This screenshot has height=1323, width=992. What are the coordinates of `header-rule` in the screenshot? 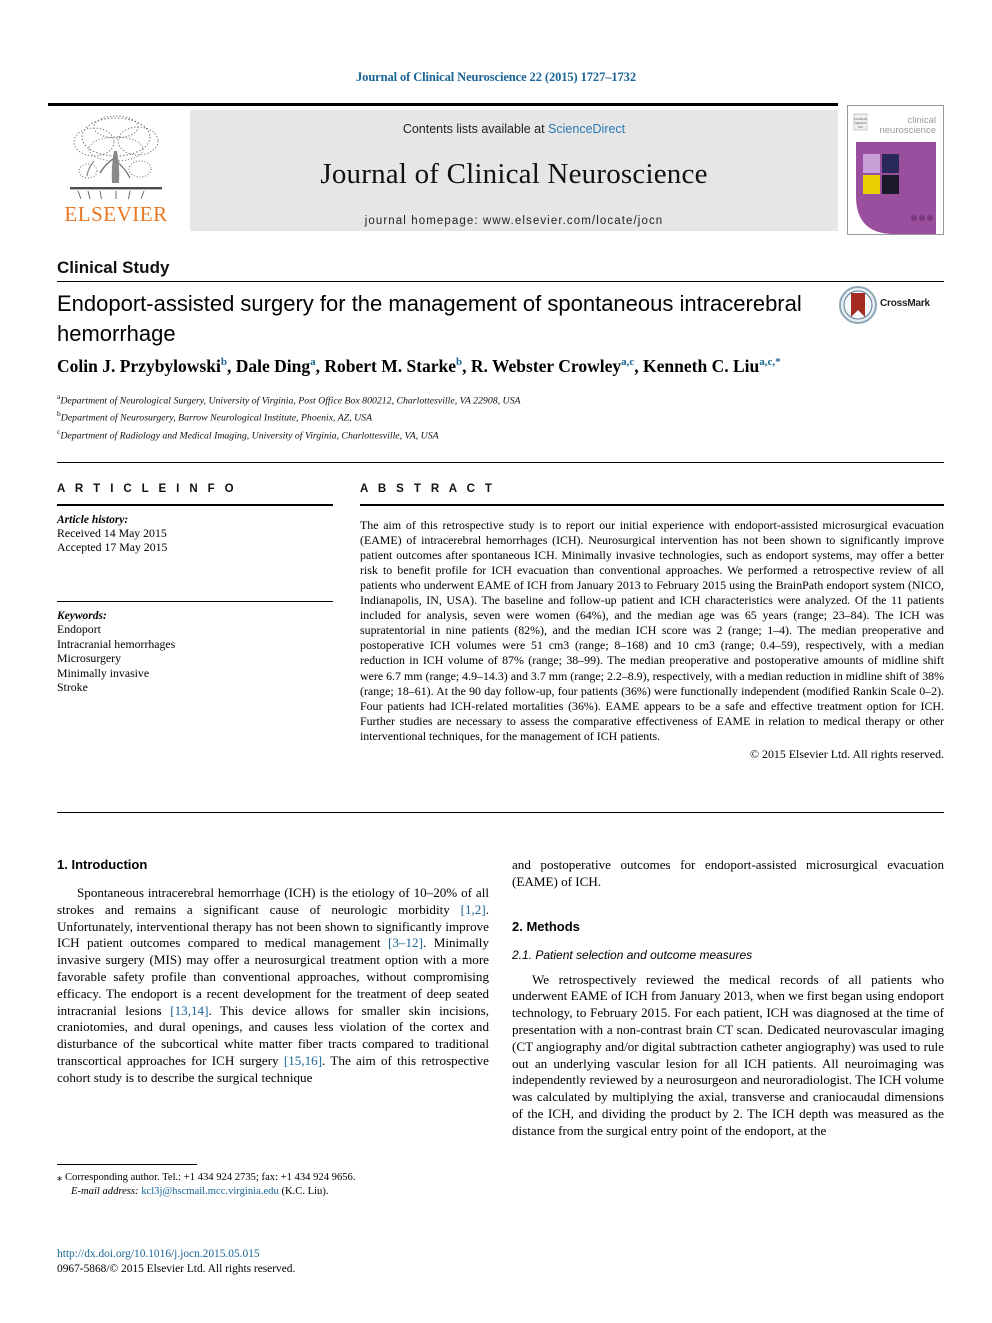 It's located at (500, 281).